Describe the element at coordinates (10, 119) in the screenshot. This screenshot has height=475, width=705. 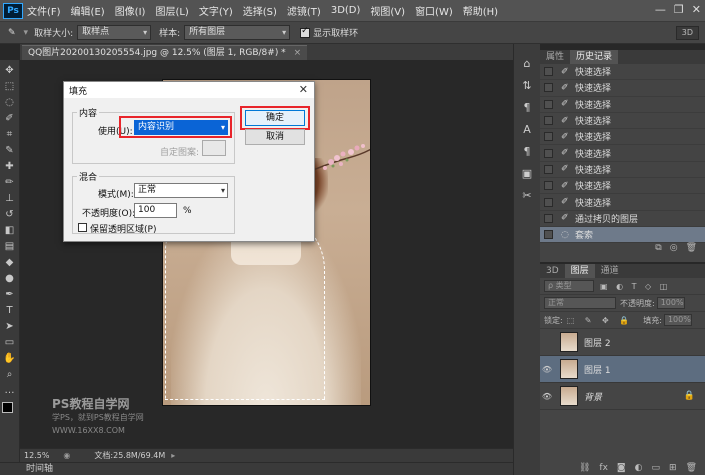
I see `quick-select-tool-icon: ✐` at that location.